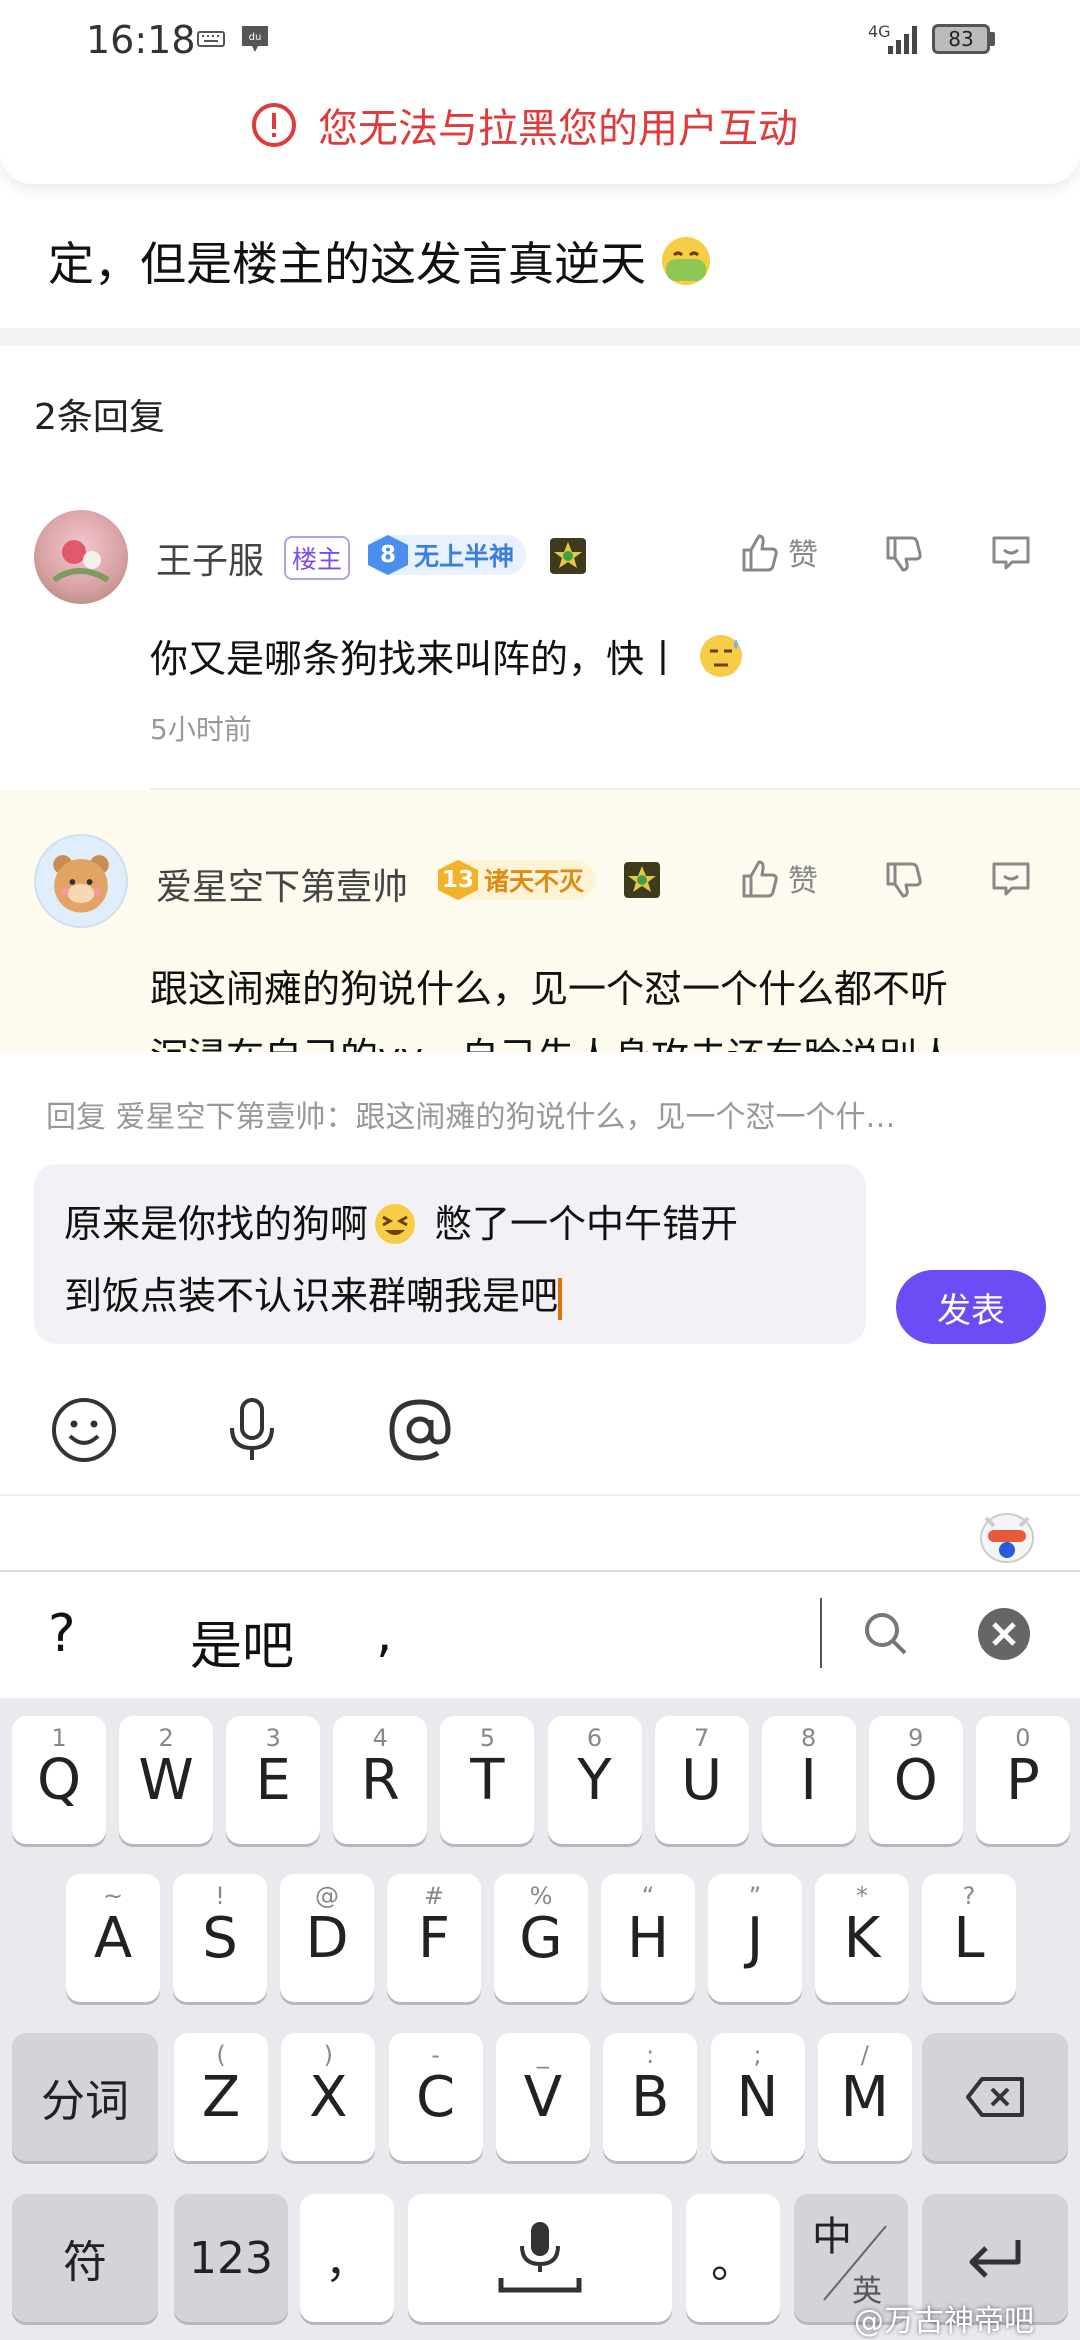 The height and width of the screenshot is (2340, 1080). I want to click on key-o: 9O, so click(915, 1780).